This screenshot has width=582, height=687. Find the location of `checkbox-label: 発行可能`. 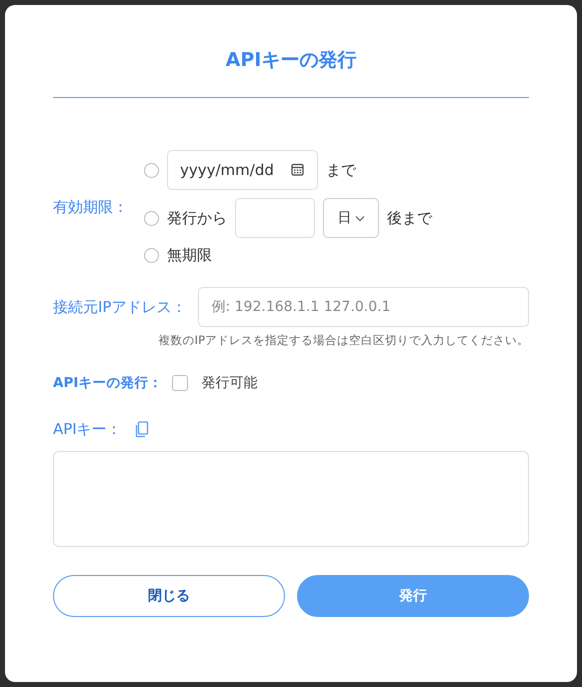

checkbox-label: 発行可能 is located at coordinates (229, 383).